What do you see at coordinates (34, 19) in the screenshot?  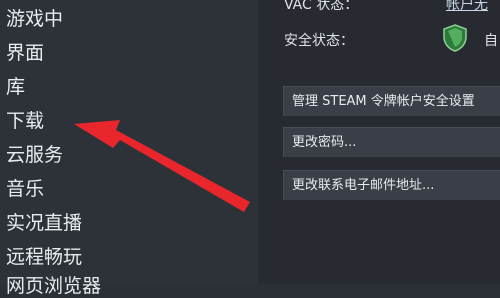 I see `sidebar-item-in-game: 游戏中` at bounding box center [34, 19].